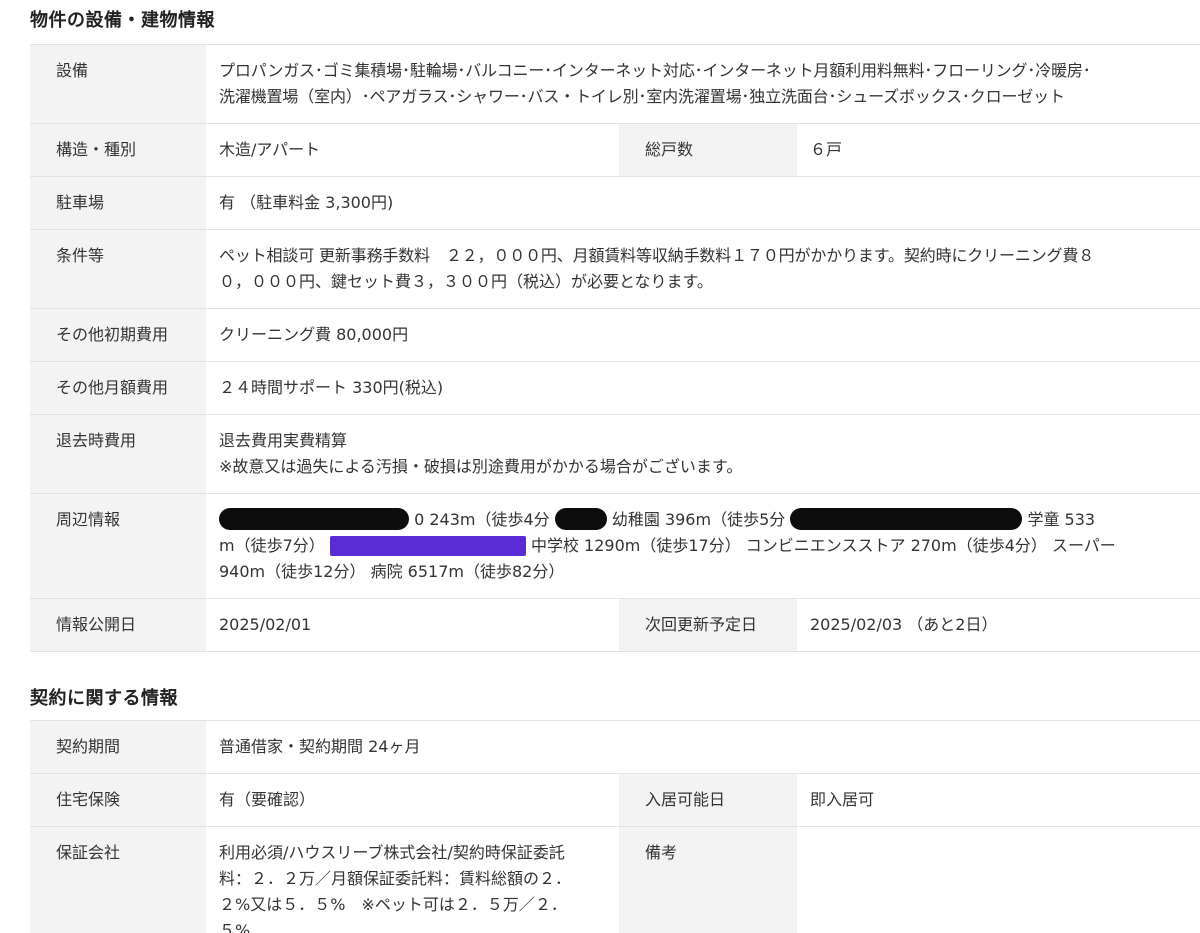  I want to click on other-initial-cost-value: クリーニング費 80,000円, so click(703, 335).